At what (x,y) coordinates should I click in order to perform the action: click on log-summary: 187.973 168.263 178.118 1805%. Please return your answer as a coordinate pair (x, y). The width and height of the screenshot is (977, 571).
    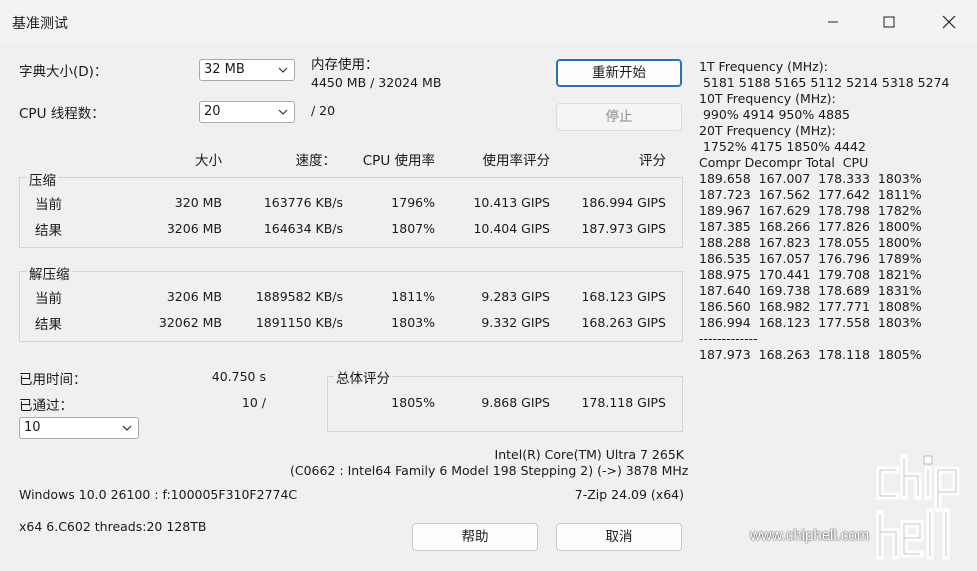
    Looking at the image, I should click on (810, 354).